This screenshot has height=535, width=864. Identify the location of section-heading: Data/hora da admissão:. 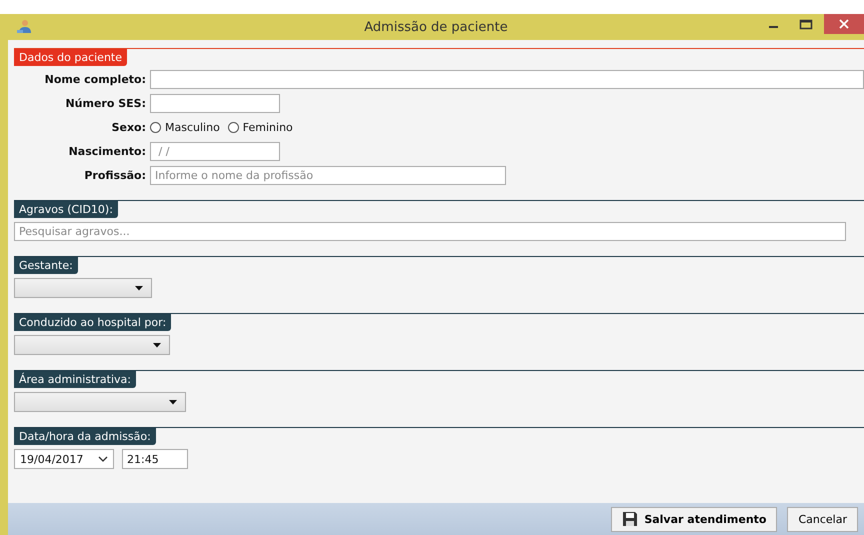
(85, 436).